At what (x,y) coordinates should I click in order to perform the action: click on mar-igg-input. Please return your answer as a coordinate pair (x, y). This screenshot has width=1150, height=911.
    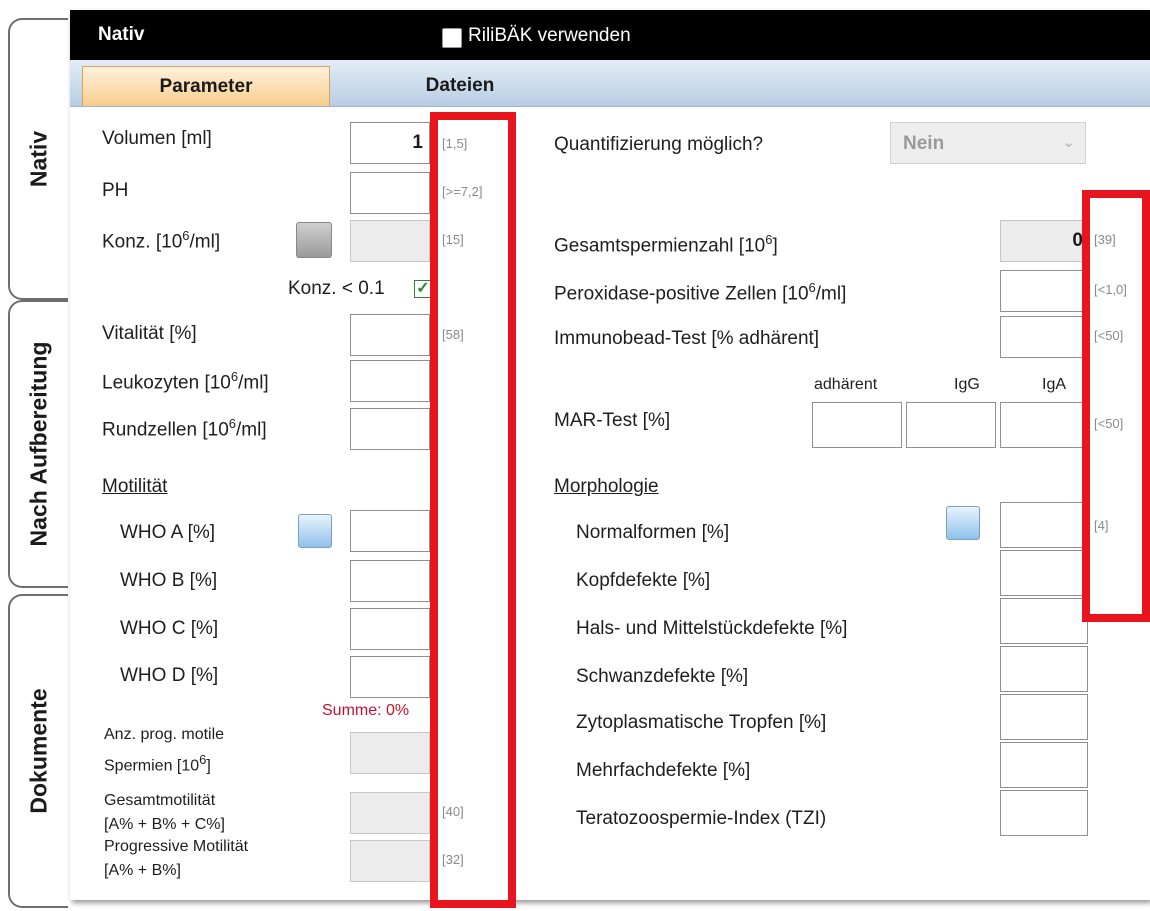
    Looking at the image, I should click on (951, 425).